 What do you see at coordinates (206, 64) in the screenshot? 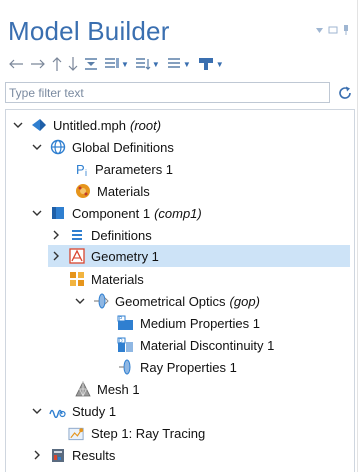
I see `add-node-icon` at bounding box center [206, 64].